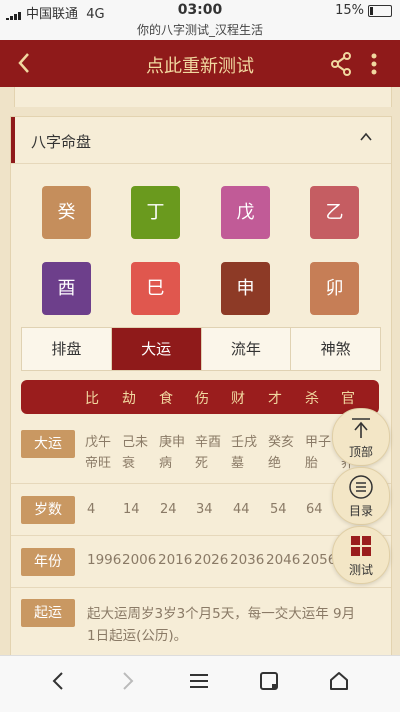  Describe the element at coordinates (155, 212) in the screenshot. I see `tile-stem-2: 丁` at that location.